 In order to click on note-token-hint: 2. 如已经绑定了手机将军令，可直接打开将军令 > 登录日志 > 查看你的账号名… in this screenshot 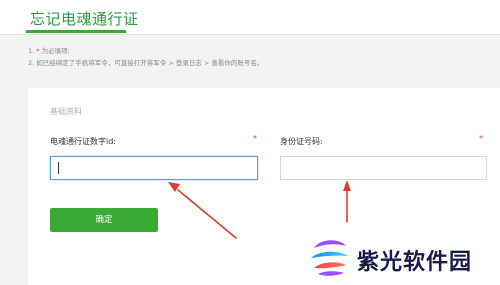, I will do `click(146, 63)`.